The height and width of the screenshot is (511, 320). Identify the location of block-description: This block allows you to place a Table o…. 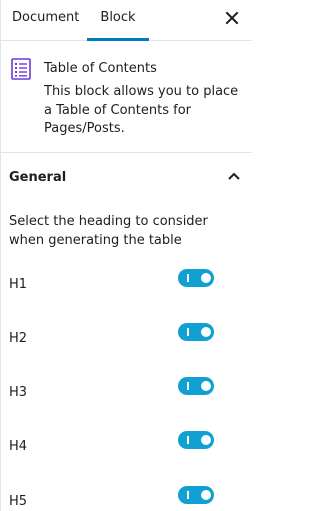
(141, 110).